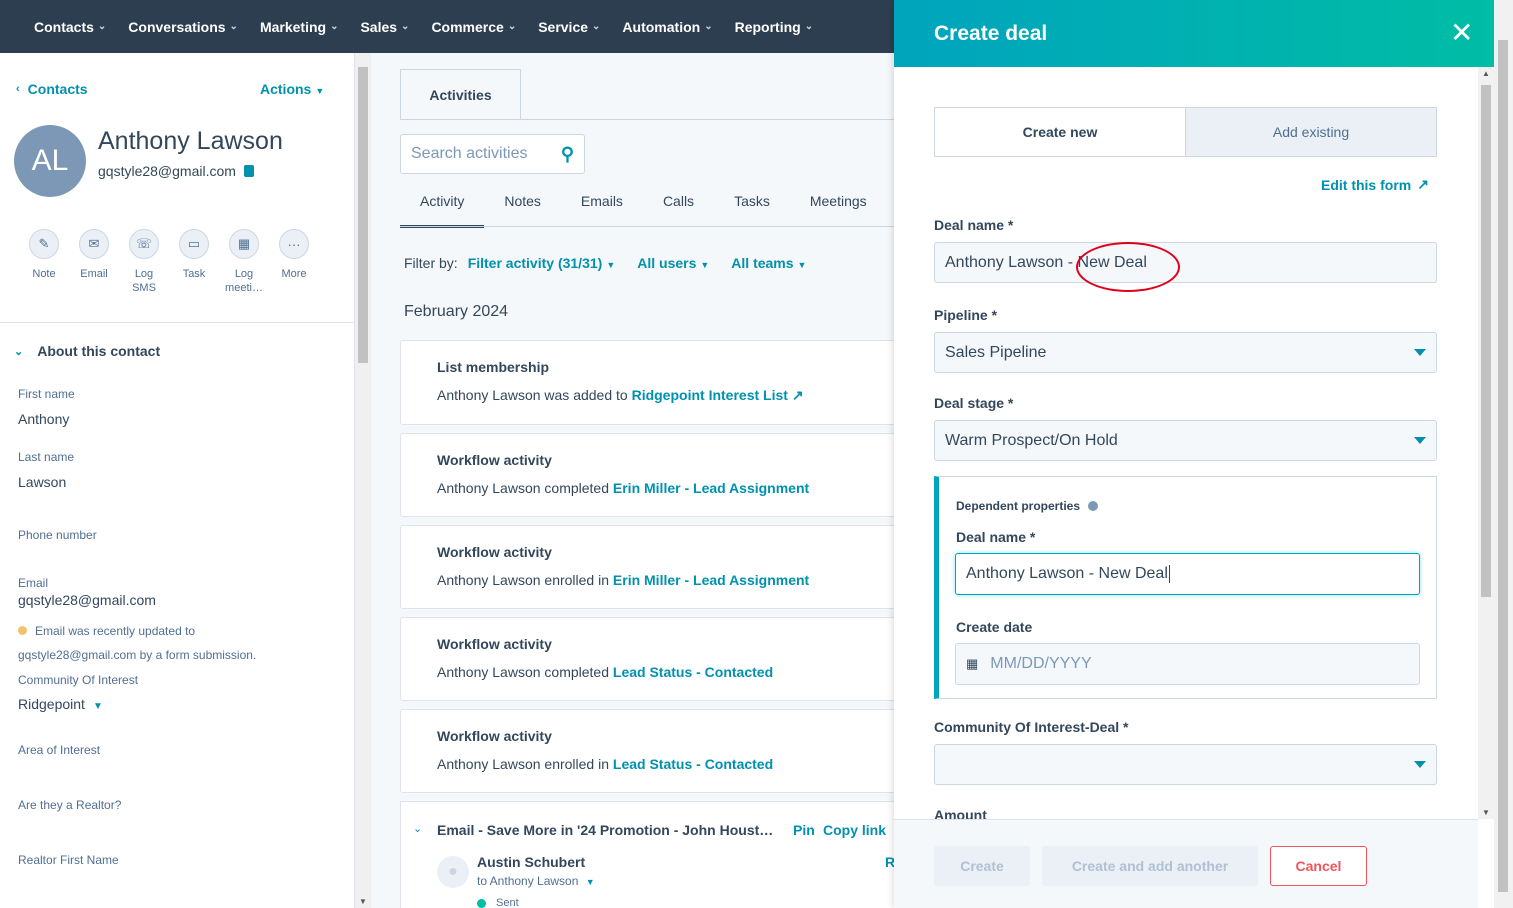 This screenshot has width=1513, height=908. Describe the element at coordinates (854, 830) in the screenshot. I see `copy-link: Copy link` at that location.